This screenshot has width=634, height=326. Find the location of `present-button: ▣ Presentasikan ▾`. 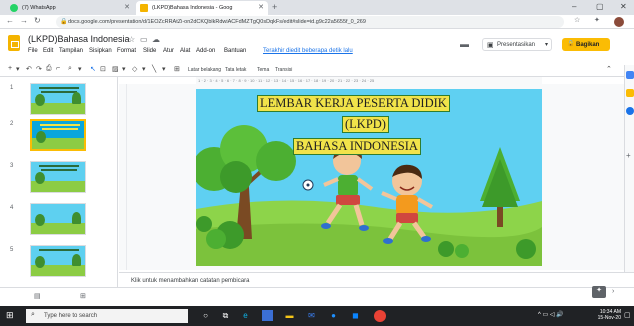

present-button: ▣ Presentasikan ▾ is located at coordinates (517, 44).